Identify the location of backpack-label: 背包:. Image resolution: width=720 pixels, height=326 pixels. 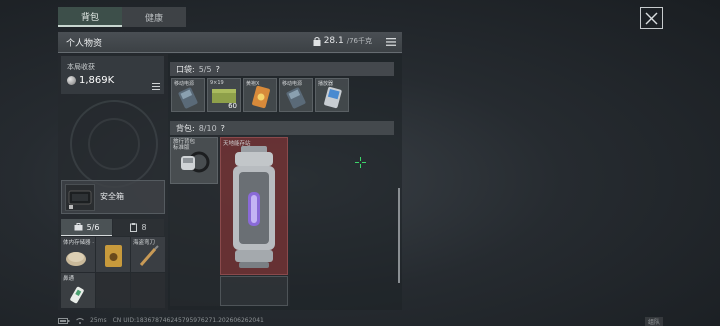
(185, 128).